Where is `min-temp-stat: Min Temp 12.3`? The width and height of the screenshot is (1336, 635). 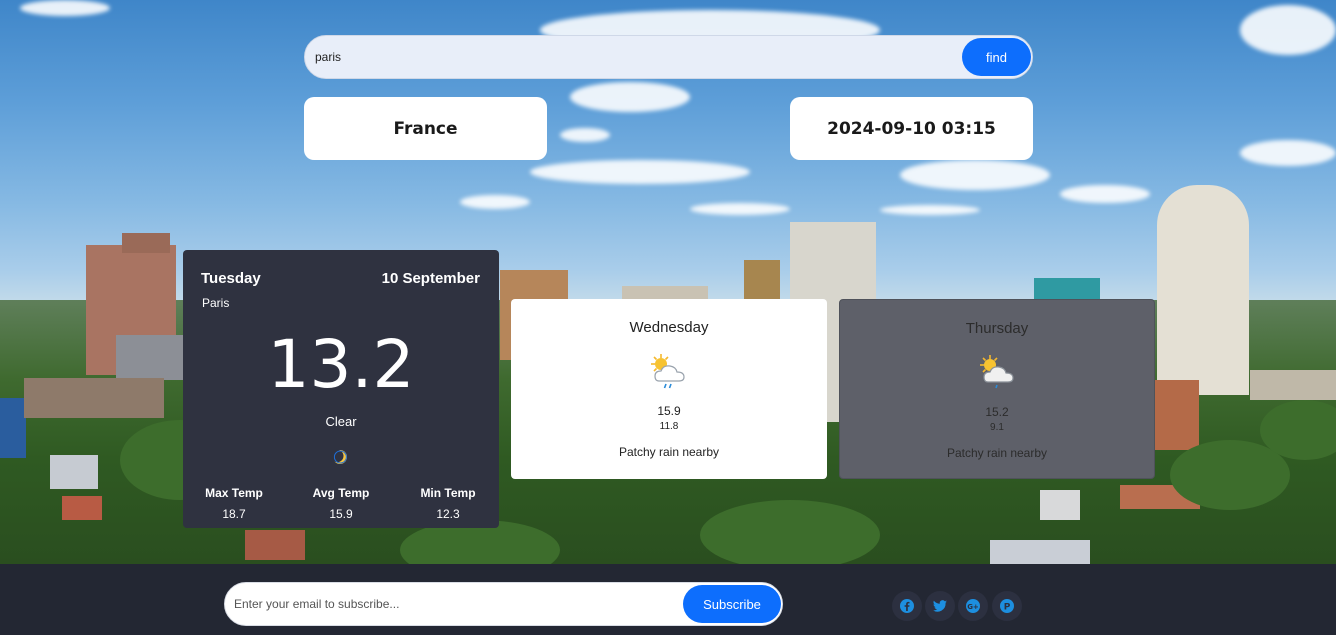 min-temp-stat: Min Temp 12.3 is located at coordinates (448, 503).